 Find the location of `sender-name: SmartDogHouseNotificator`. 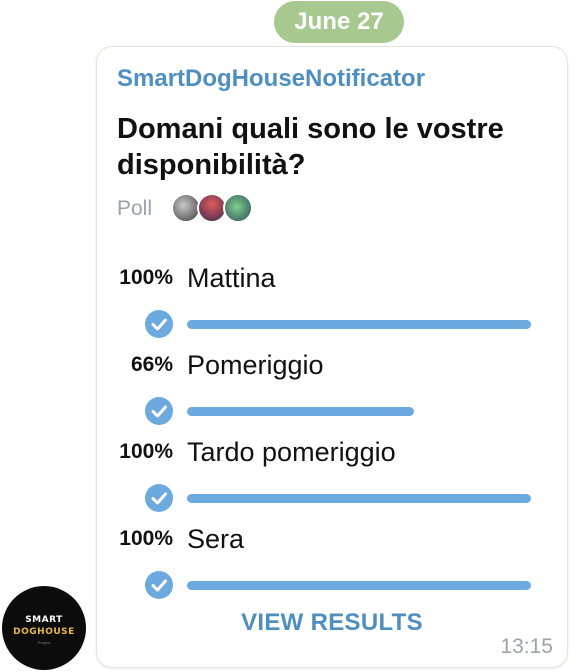

sender-name: SmartDogHouseNotificator is located at coordinates (271, 79).